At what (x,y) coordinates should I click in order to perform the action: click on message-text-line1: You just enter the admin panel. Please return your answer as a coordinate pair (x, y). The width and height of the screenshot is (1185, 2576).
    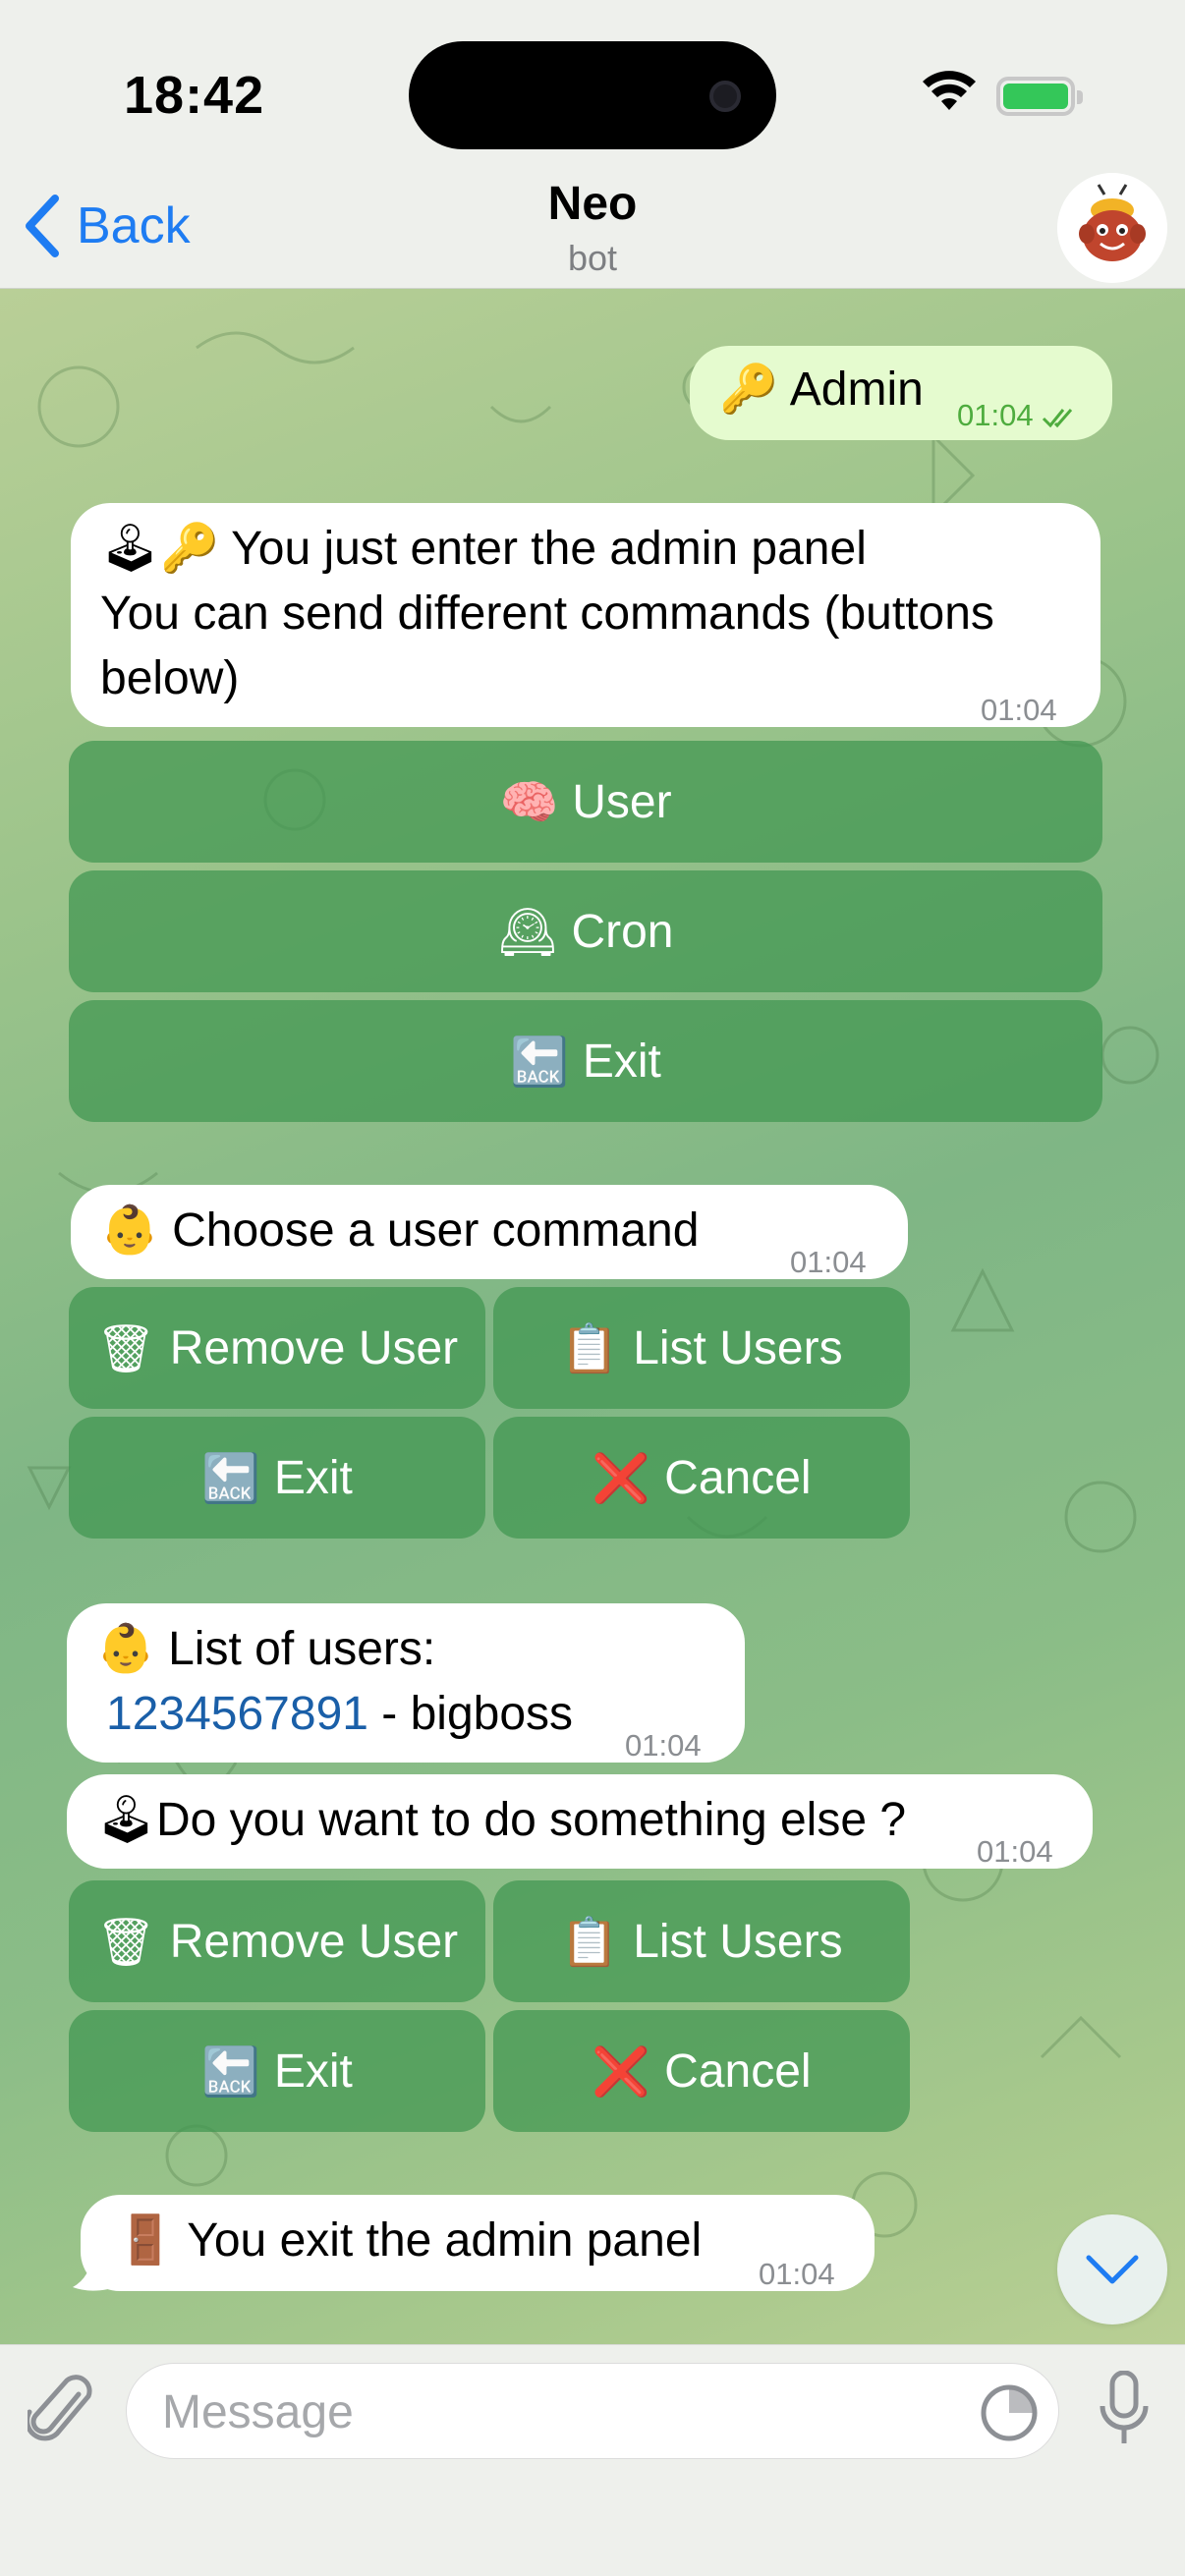
    Looking at the image, I should click on (549, 549).